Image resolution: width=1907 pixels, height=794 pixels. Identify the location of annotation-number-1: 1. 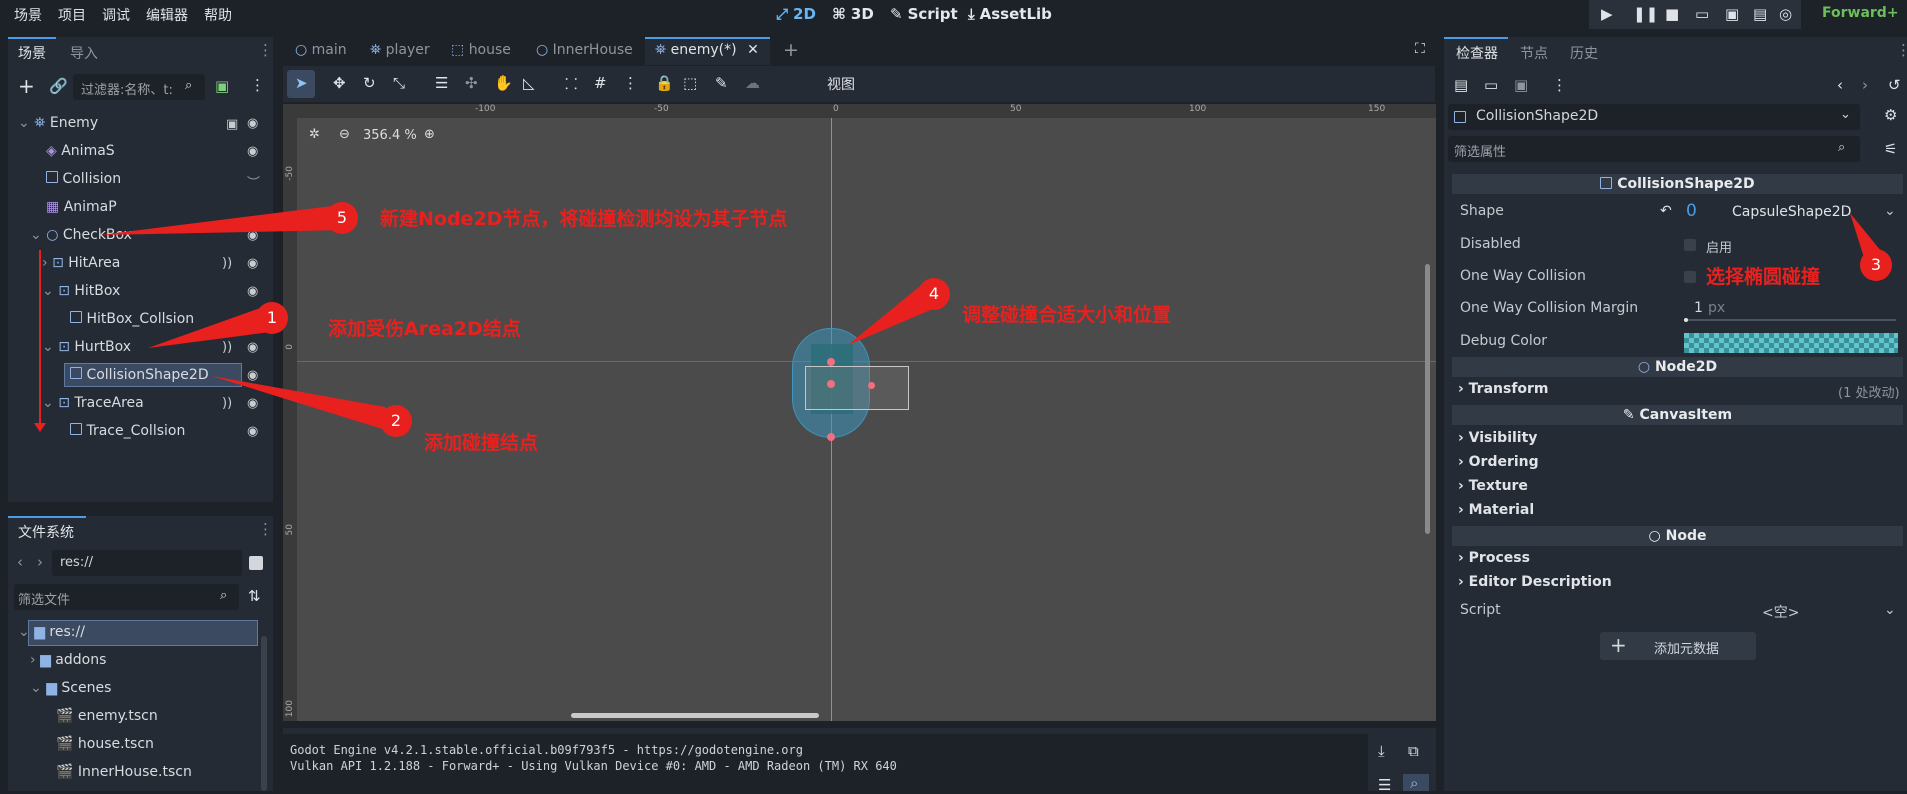
(272, 317).